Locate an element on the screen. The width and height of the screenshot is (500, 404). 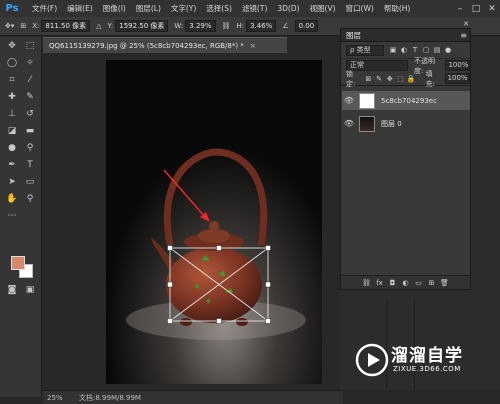
y-field: Y: 1592.50 像素 is located at coordinates (138, 26).